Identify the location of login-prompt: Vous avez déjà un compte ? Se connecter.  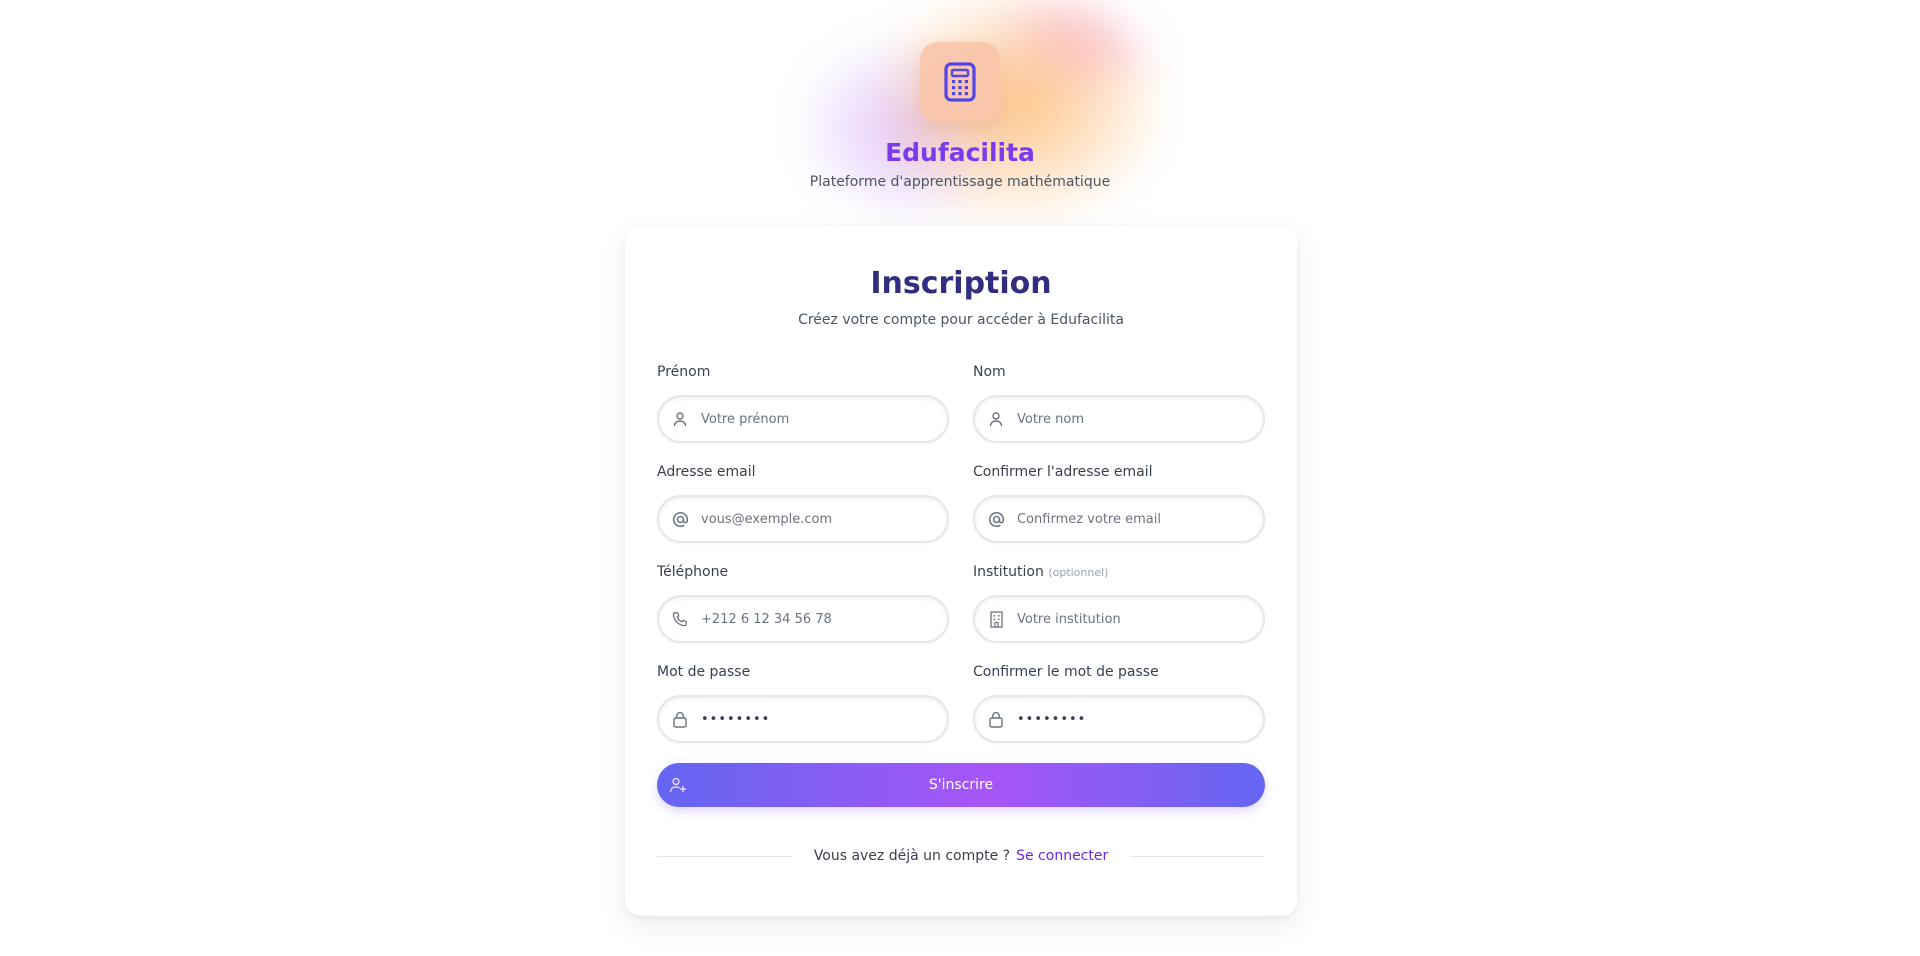
(961, 856).